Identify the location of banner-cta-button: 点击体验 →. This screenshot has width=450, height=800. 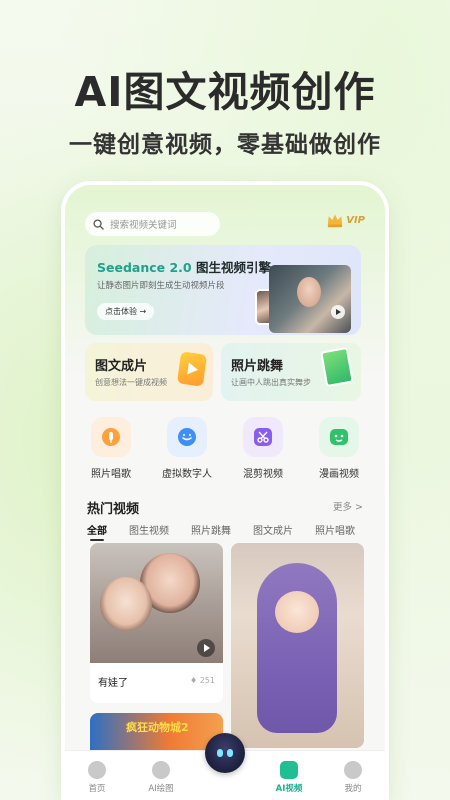
(126, 311).